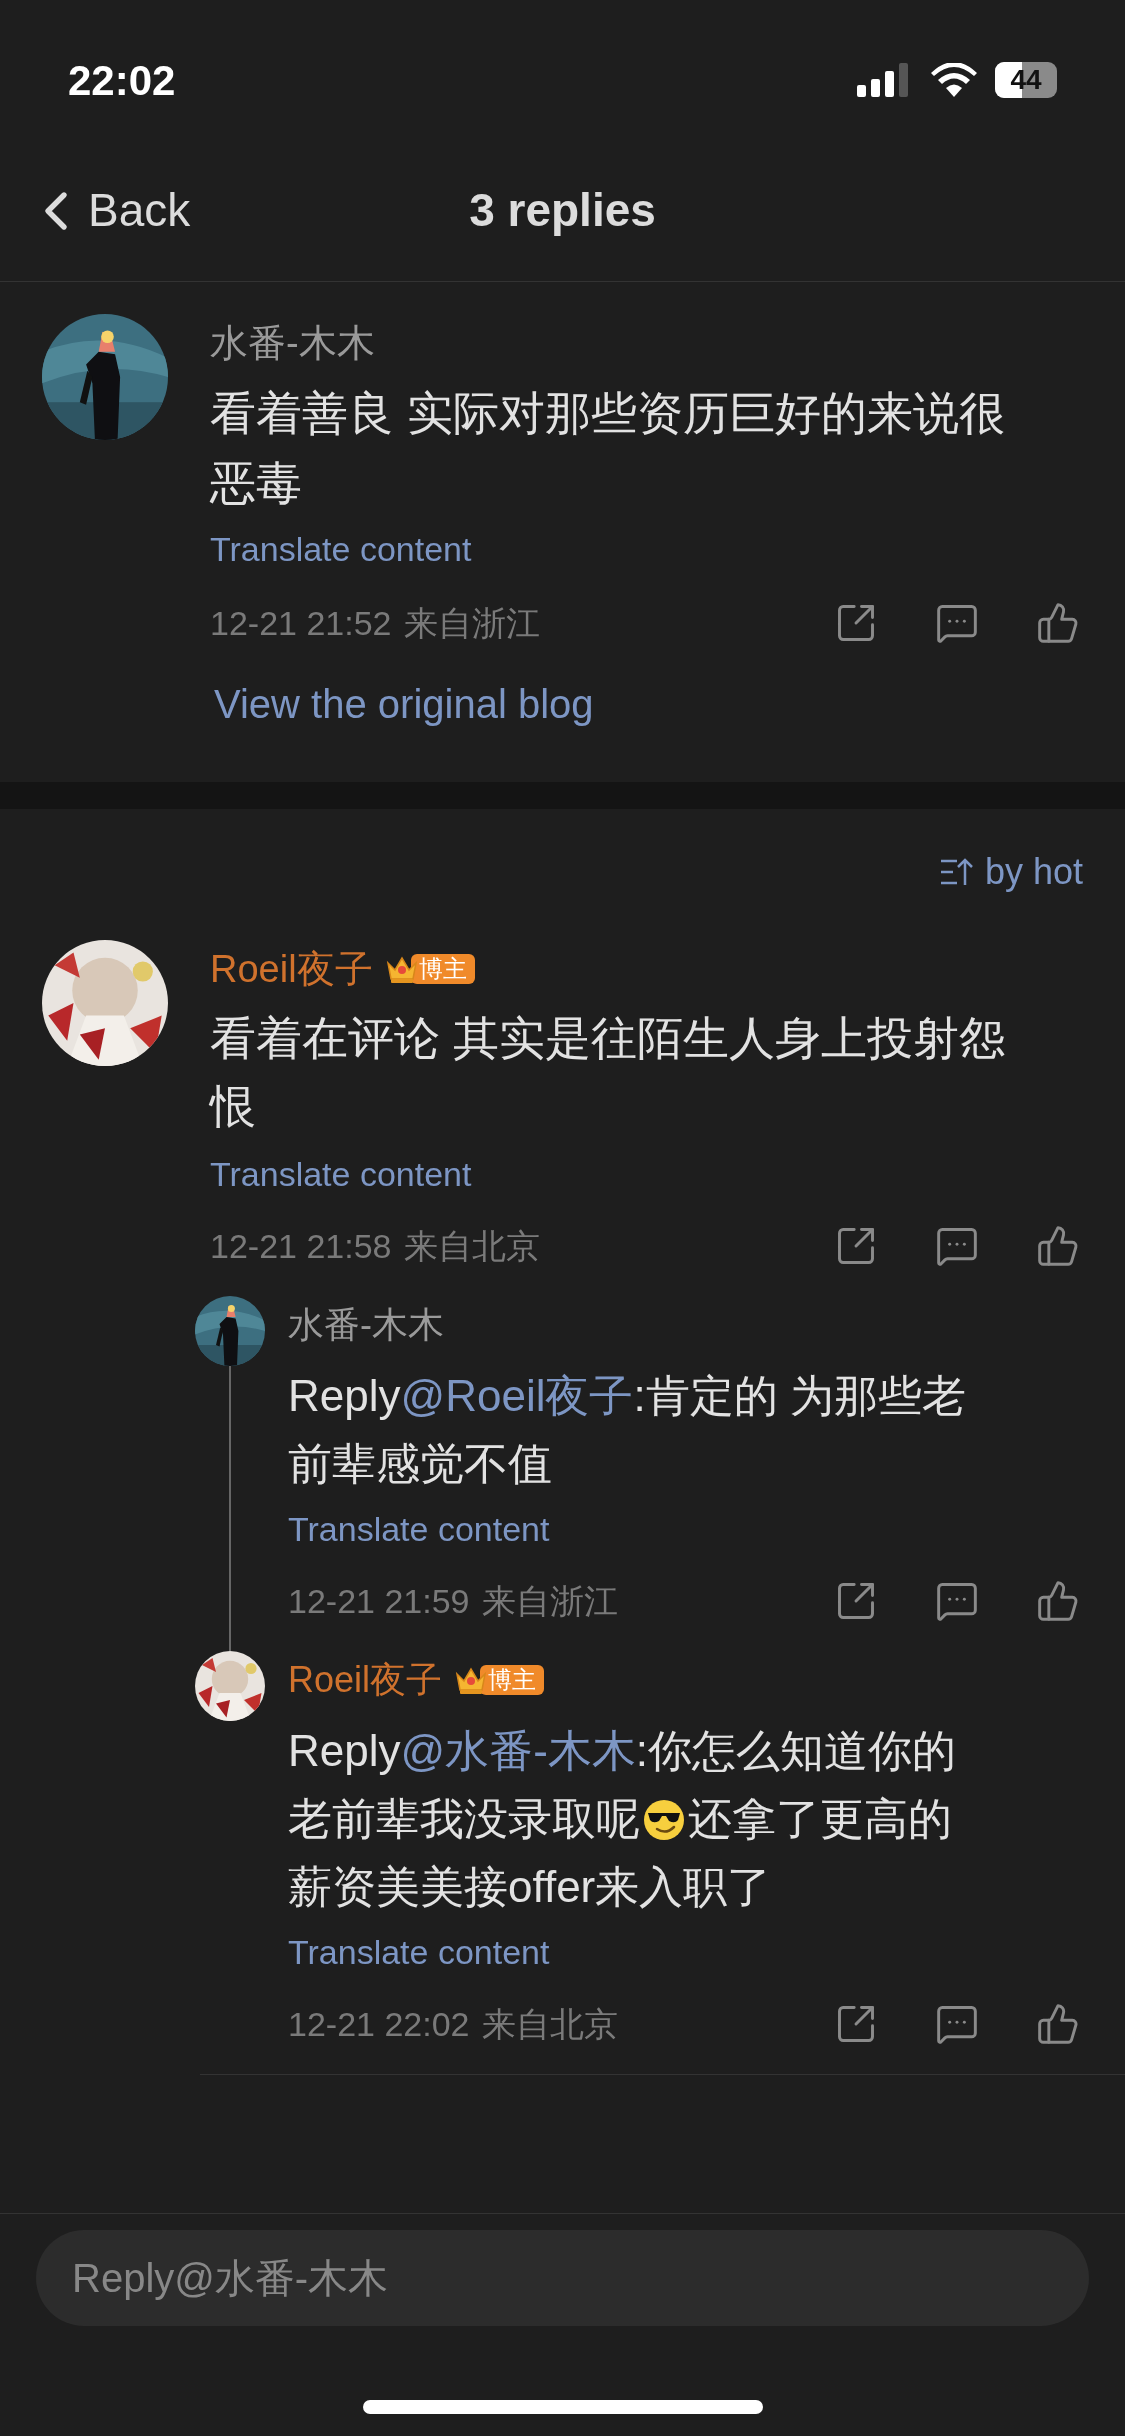  Describe the element at coordinates (379, 1601) in the screenshot. I see `timestamp: 12-21 21:59` at that location.